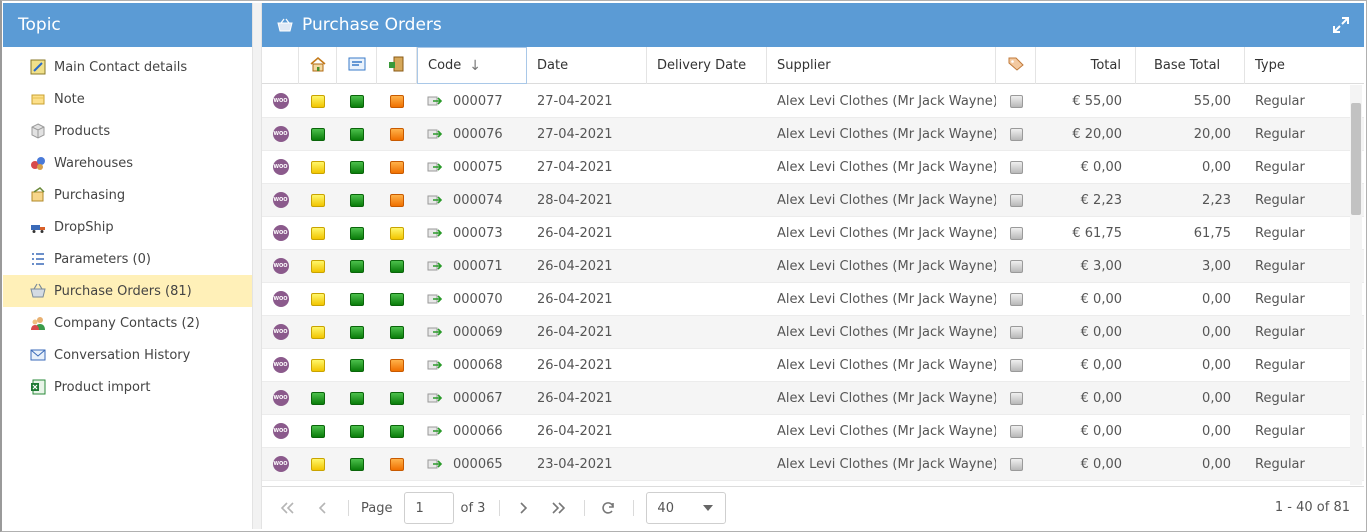 The image size is (1367, 532). What do you see at coordinates (257, 266) in the screenshot?
I see `panel-splitter` at bounding box center [257, 266].